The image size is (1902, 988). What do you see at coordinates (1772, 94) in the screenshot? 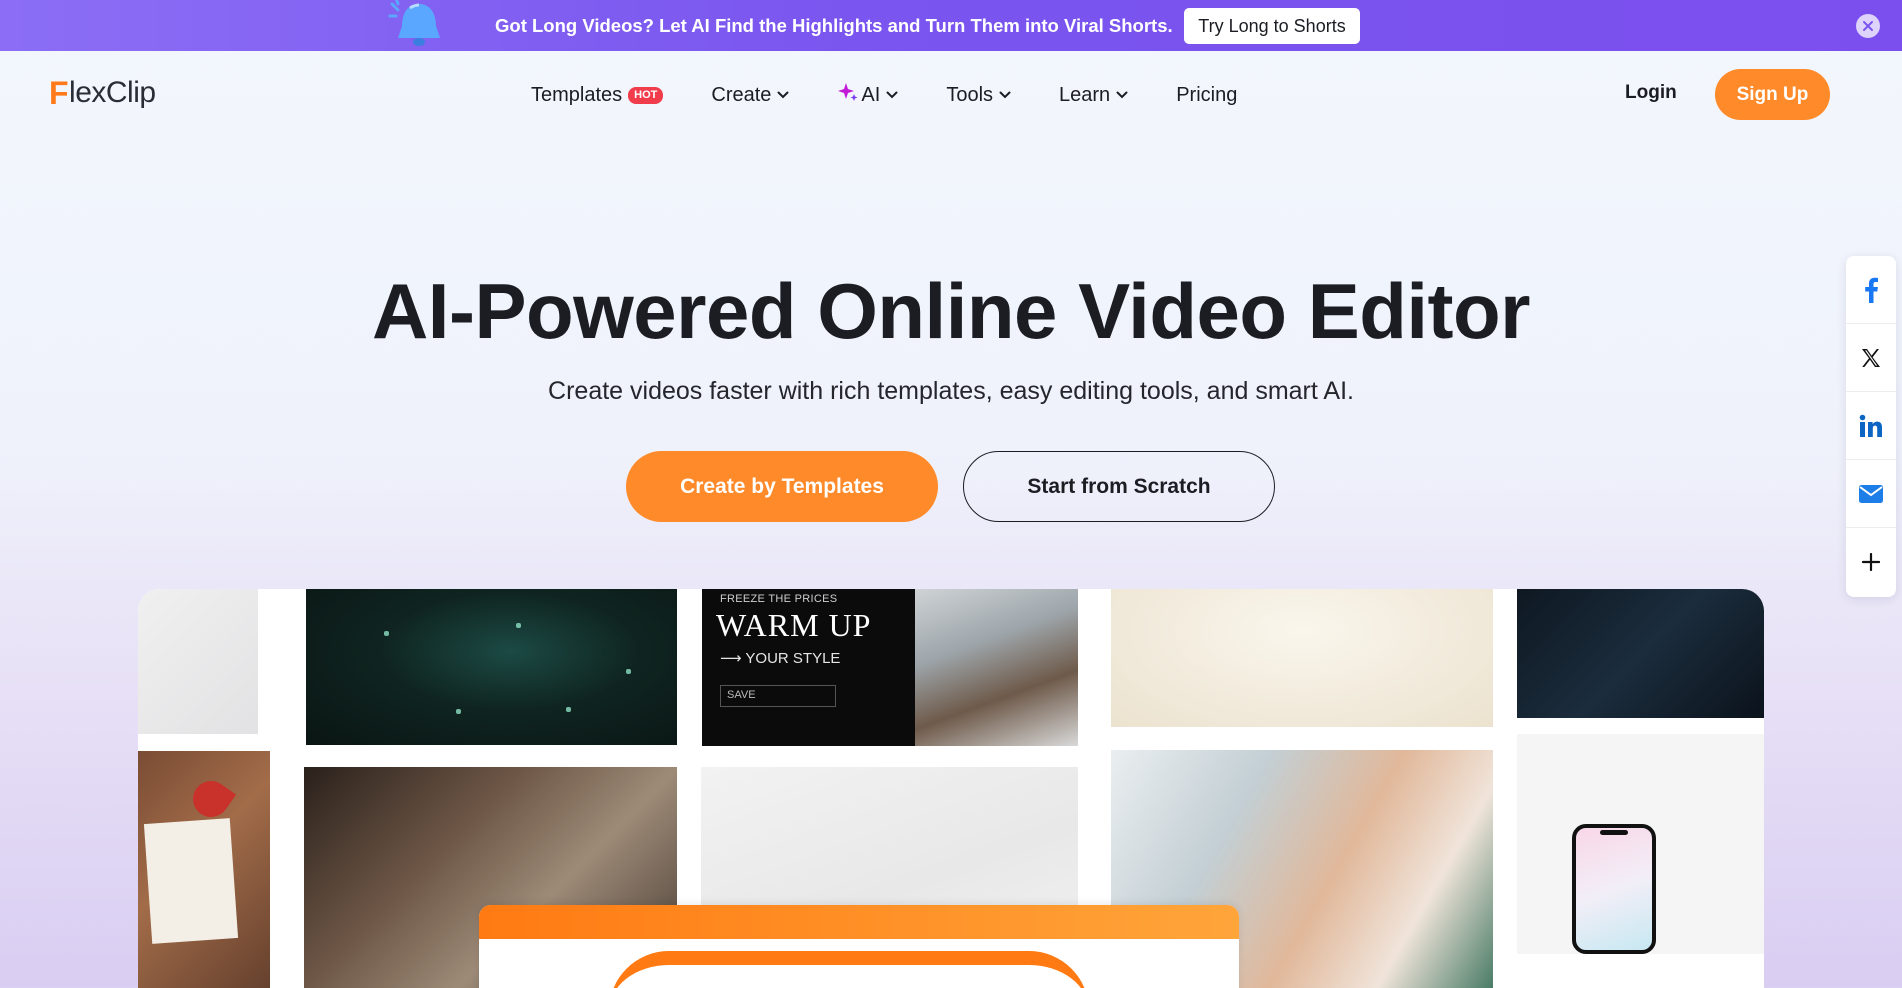
I see `sign-up-button: Sign Up` at bounding box center [1772, 94].